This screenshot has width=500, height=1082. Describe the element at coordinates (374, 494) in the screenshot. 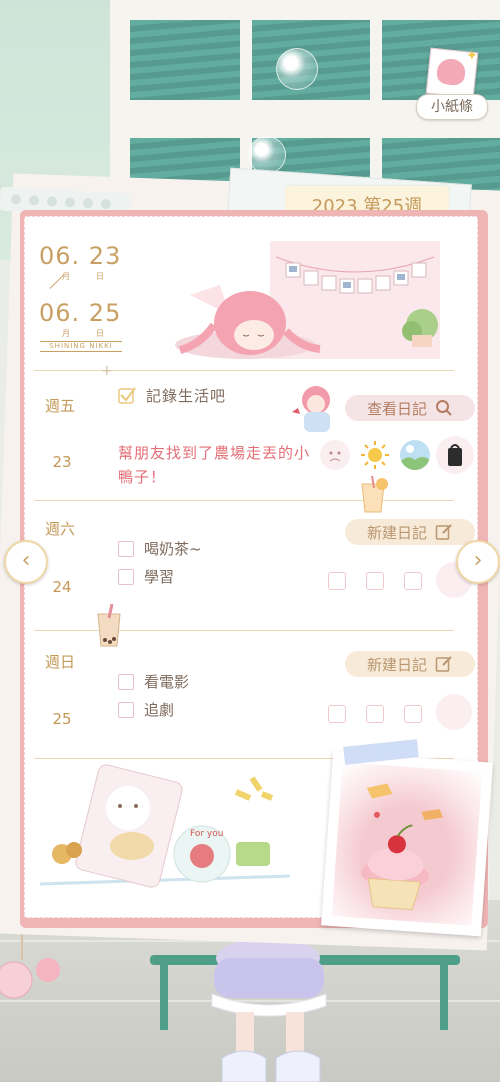

I see `juice-sticker` at that location.